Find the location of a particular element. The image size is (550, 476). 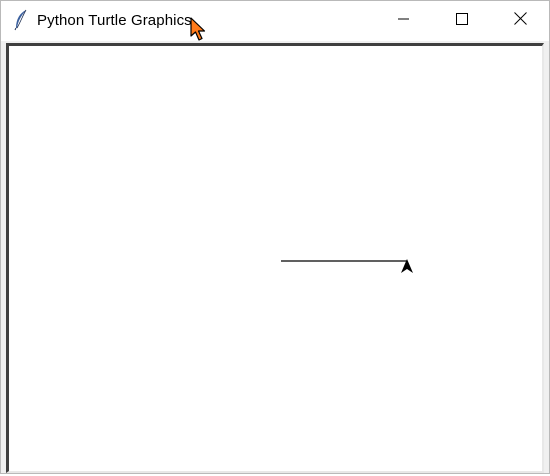

window-title: Python Turtle Graphics is located at coordinates (114, 20).